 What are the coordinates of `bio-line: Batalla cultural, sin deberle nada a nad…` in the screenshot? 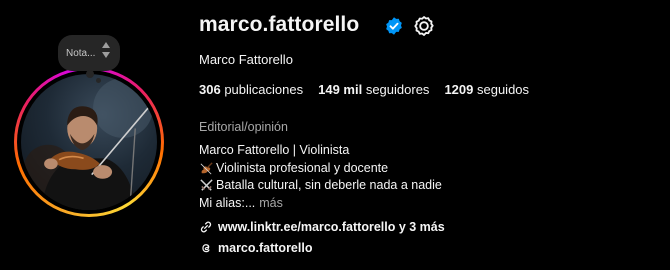 It's located at (320, 186).